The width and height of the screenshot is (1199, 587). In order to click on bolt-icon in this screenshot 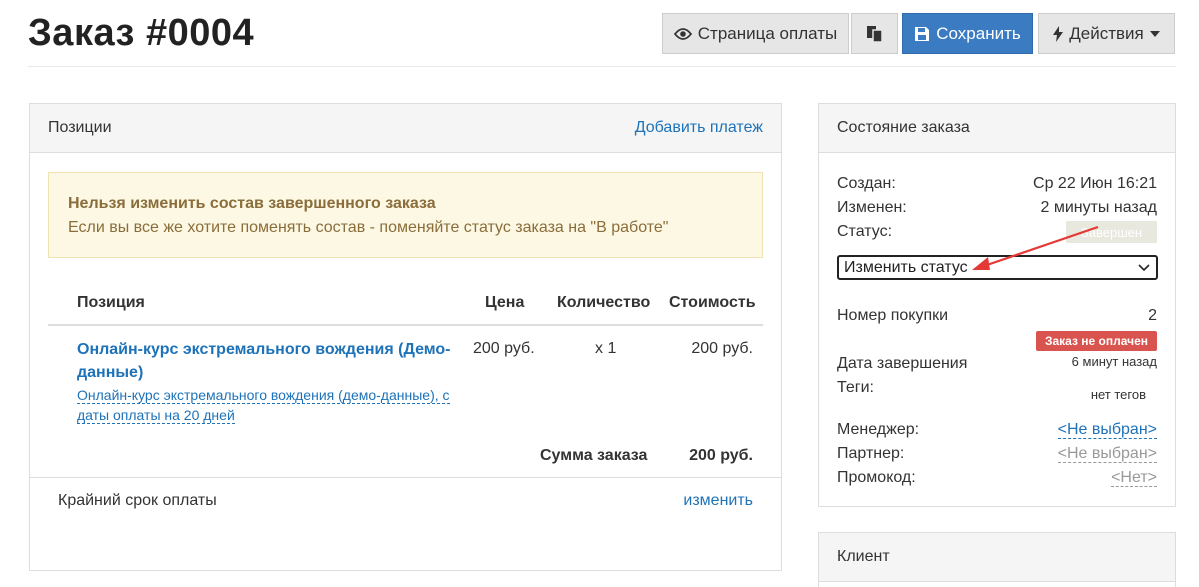, I will do `click(1058, 33)`.